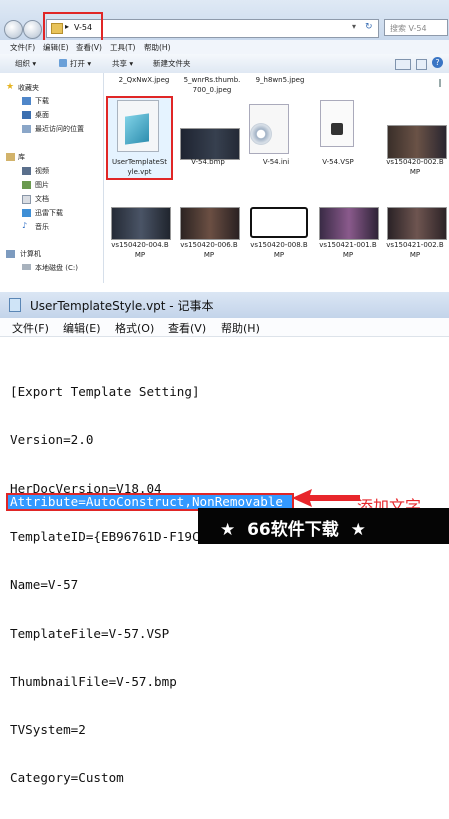 The height and width of the screenshot is (819, 449). What do you see at coordinates (26, 171) in the screenshot?
I see `videos-icon` at bounding box center [26, 171].